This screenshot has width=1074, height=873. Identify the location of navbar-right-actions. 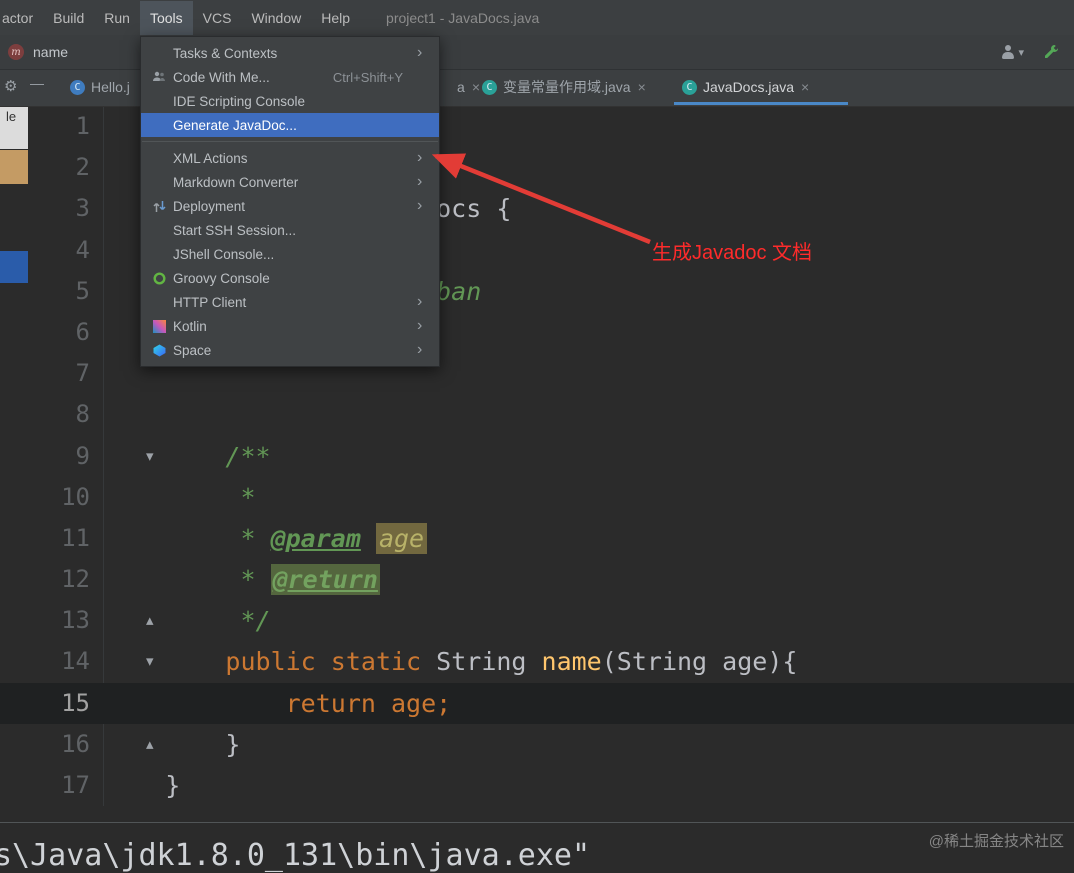
(1037, 52).